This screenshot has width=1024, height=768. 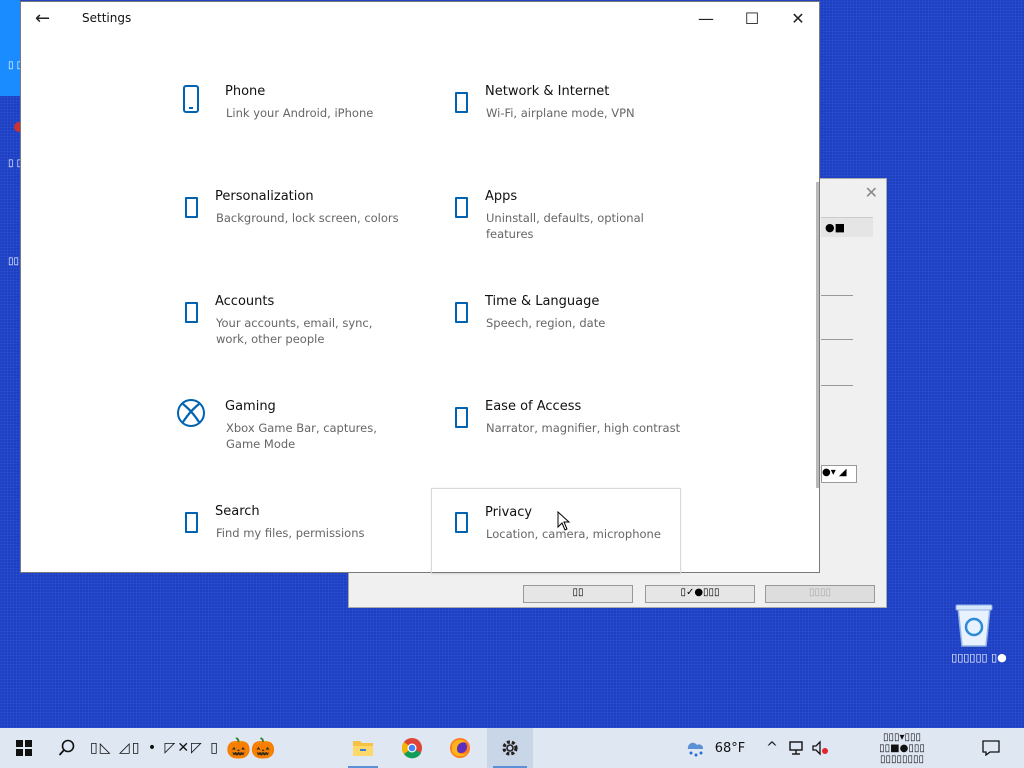 What do you see at coordinates (798, 19) in the screenshot?
I see `close-button: ✕` at bounding box center [798, 19].